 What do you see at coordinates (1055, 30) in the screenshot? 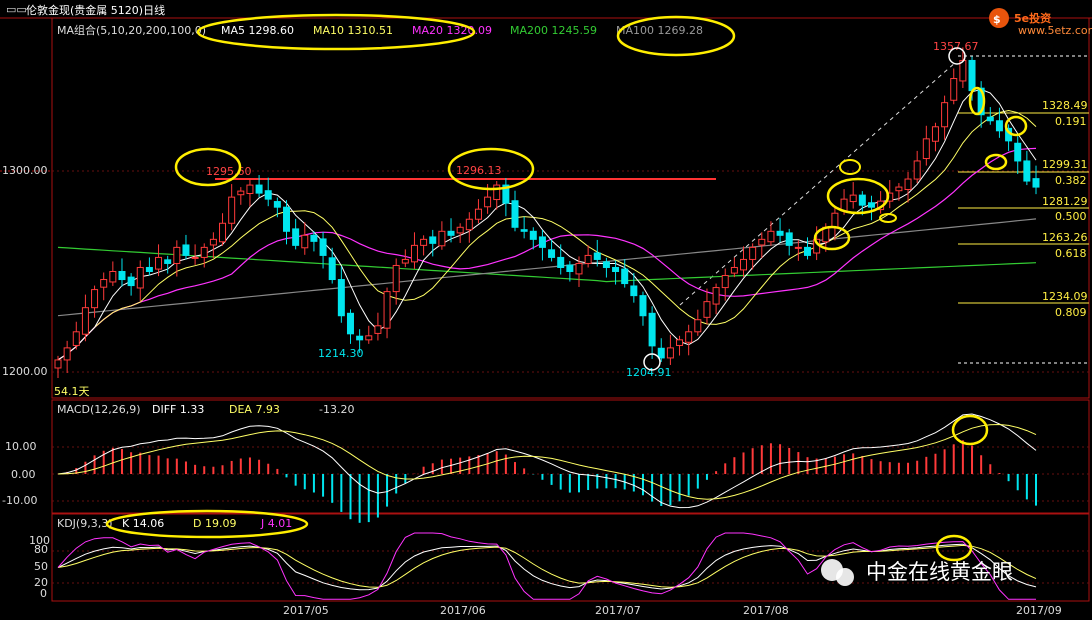
I see `logo-url: www.5etz.com` at bounding box center [1055, 30].